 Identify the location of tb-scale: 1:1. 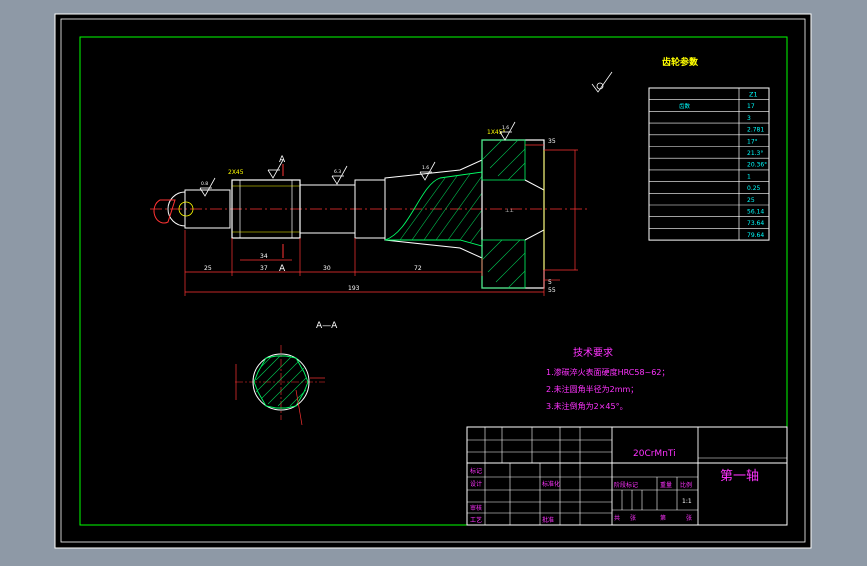
(687, 501).